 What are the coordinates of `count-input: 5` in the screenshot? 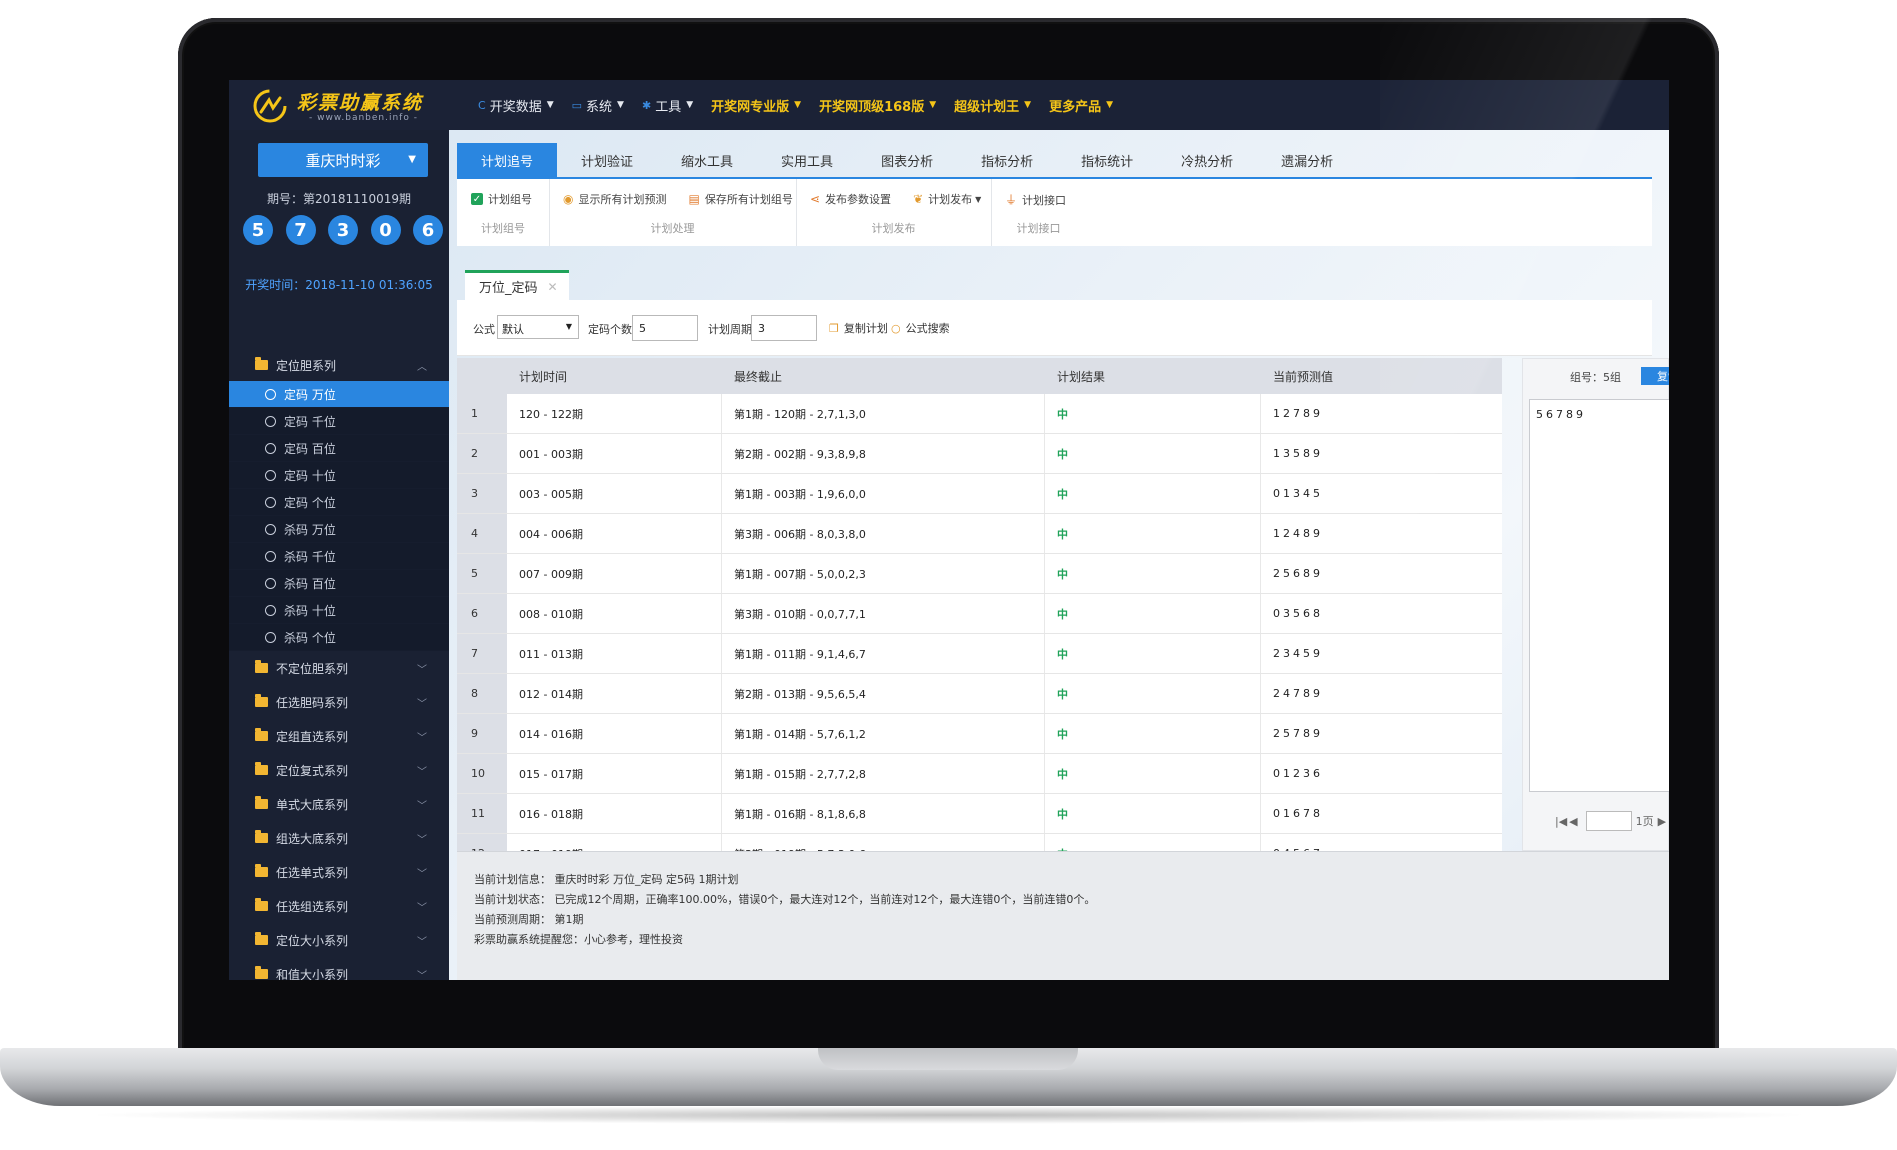 It's located at (665, 328).